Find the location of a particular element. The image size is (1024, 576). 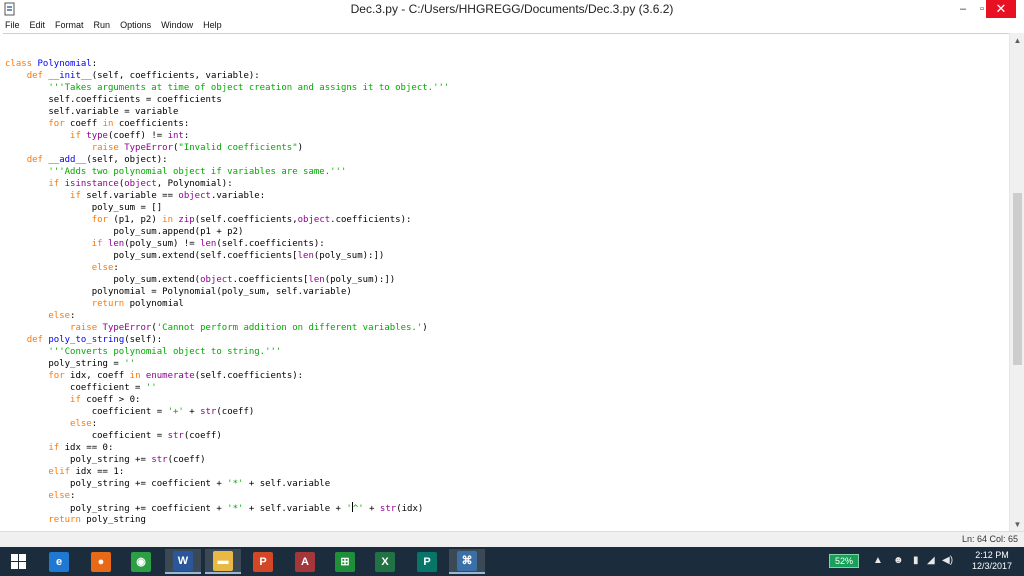

excel-icon: X is located at coordinates (385, 561).